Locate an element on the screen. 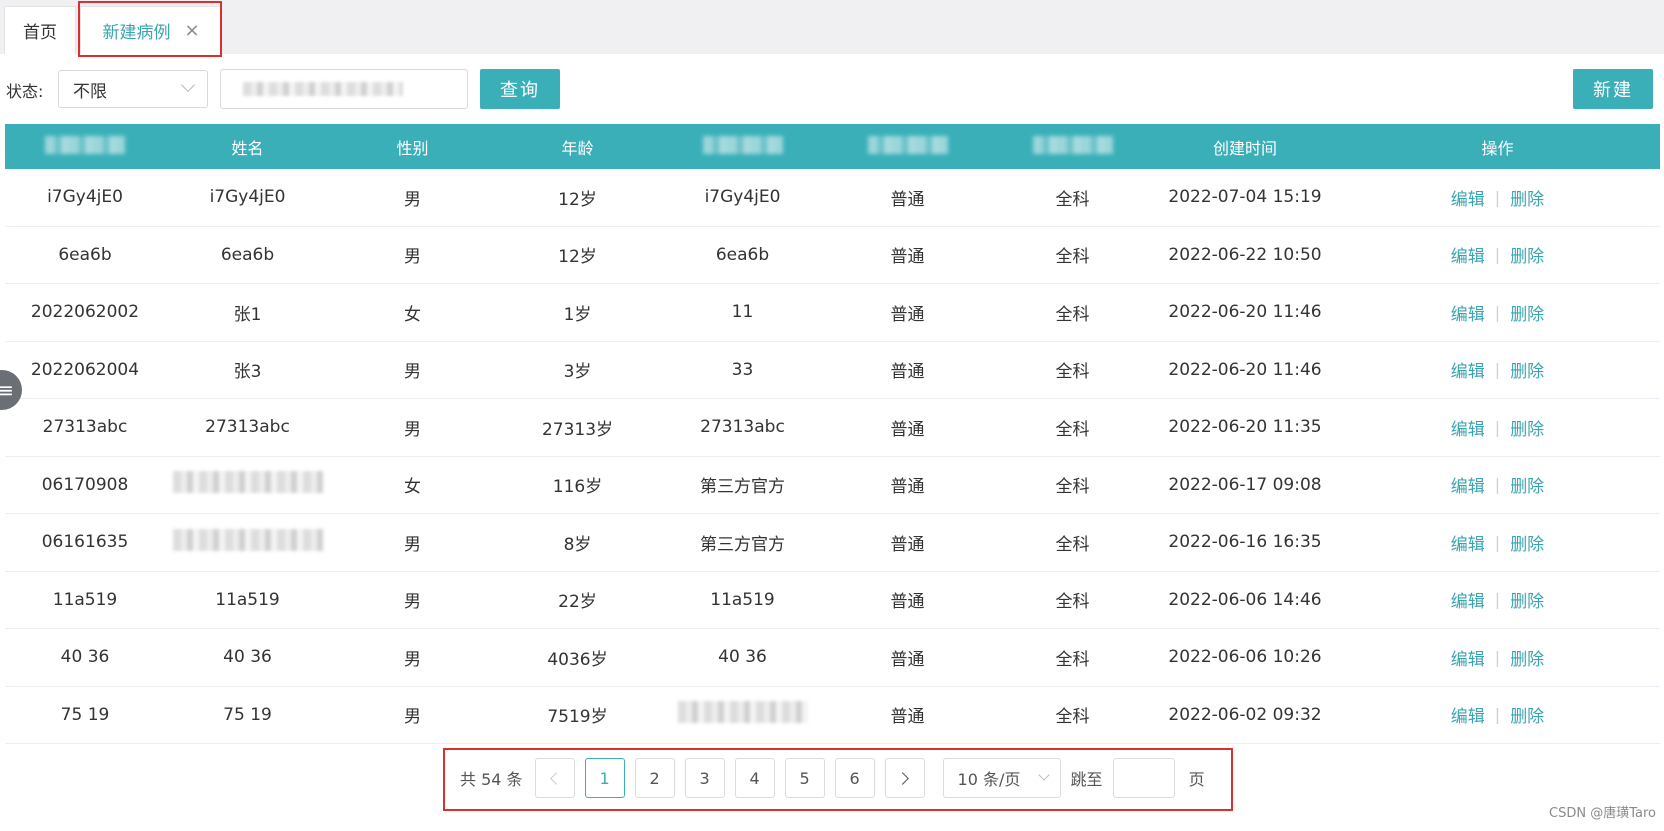  cell-col5 is located at coordinates (742, 714).